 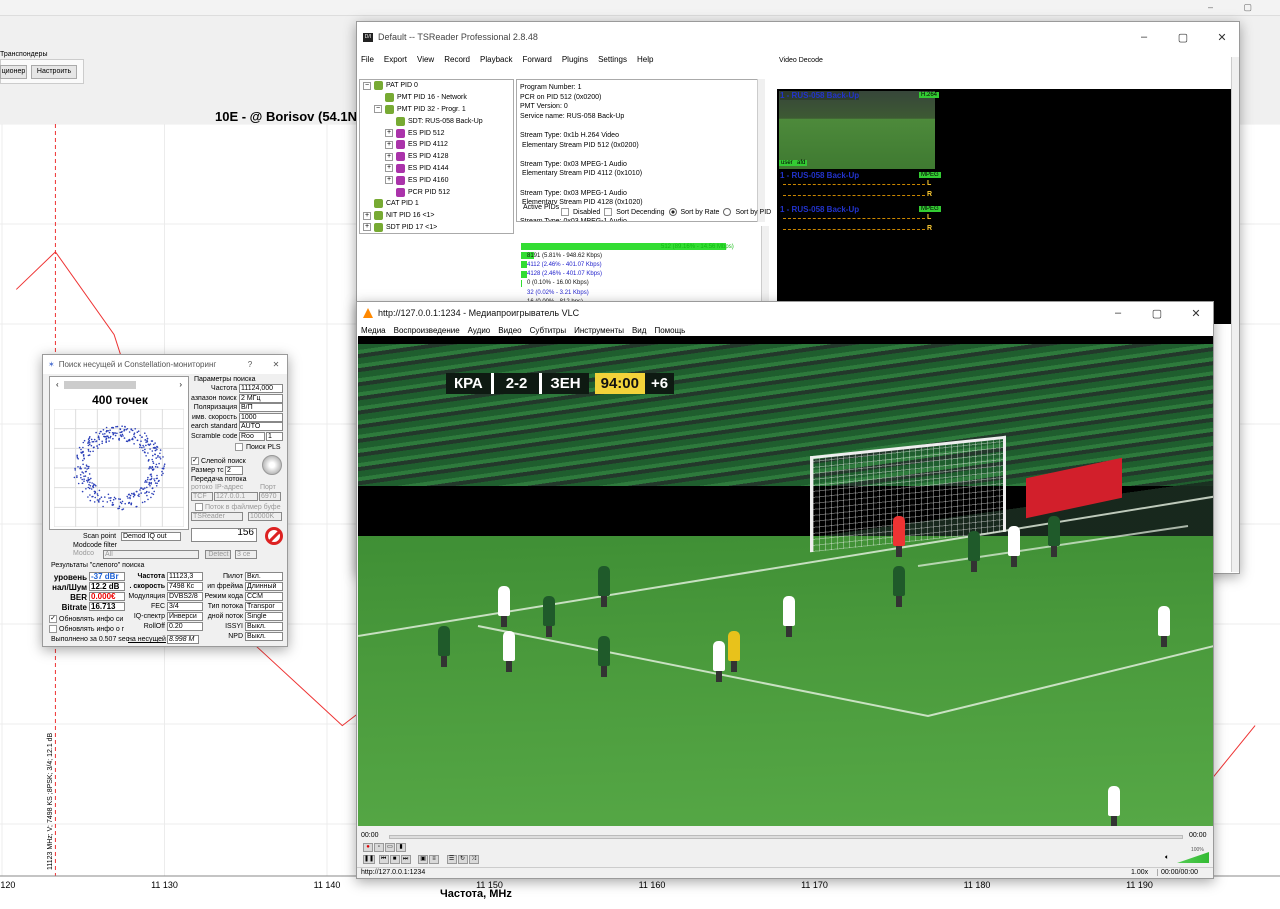 What do you see at coordinates (151, 536) in the screenshot?
I see `scan-point-select: Demod IQ out` at bounding box center [151, 536].